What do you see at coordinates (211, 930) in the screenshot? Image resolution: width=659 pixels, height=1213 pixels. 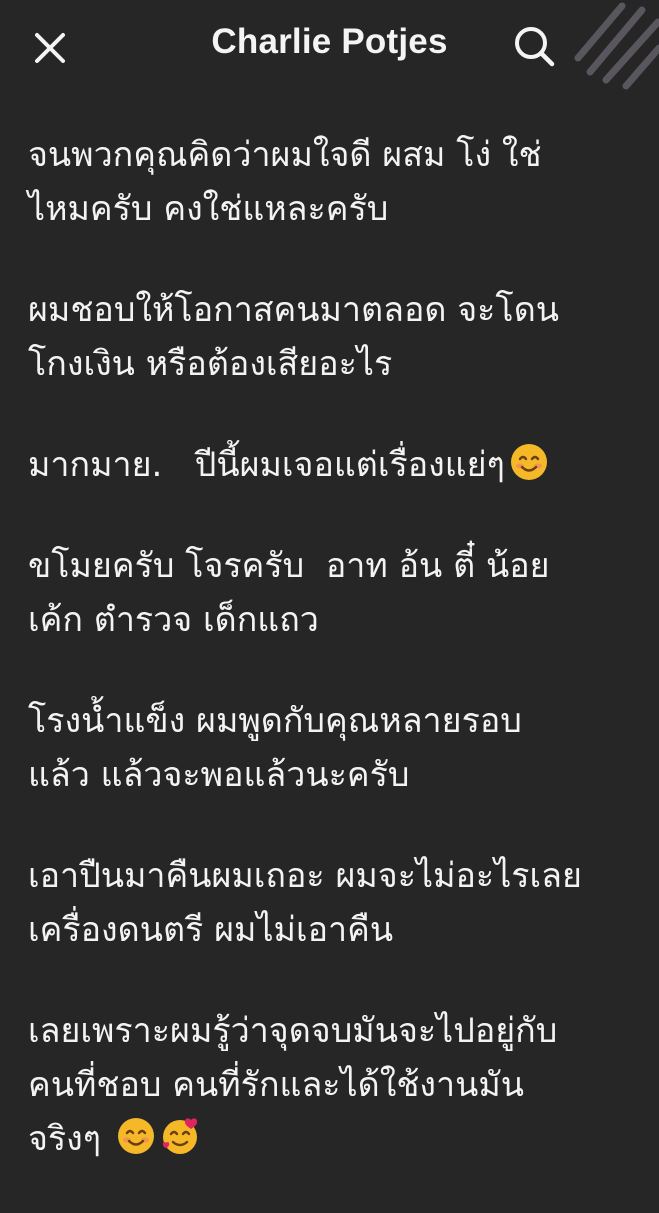 I see `text-line: เครื่องดนตรี ผมไม่เอาคืน` at bounding box center [211, 930].